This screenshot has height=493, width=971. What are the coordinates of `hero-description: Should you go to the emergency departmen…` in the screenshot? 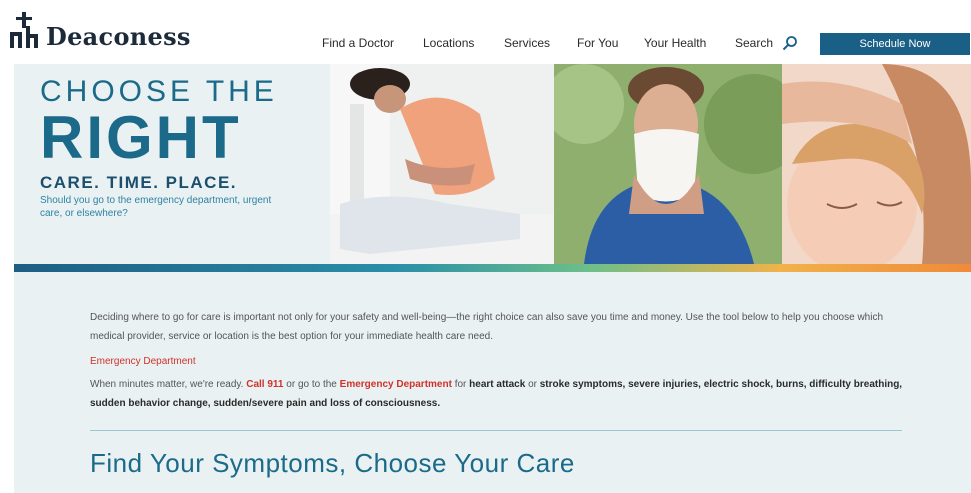 It's located at (156, 207).